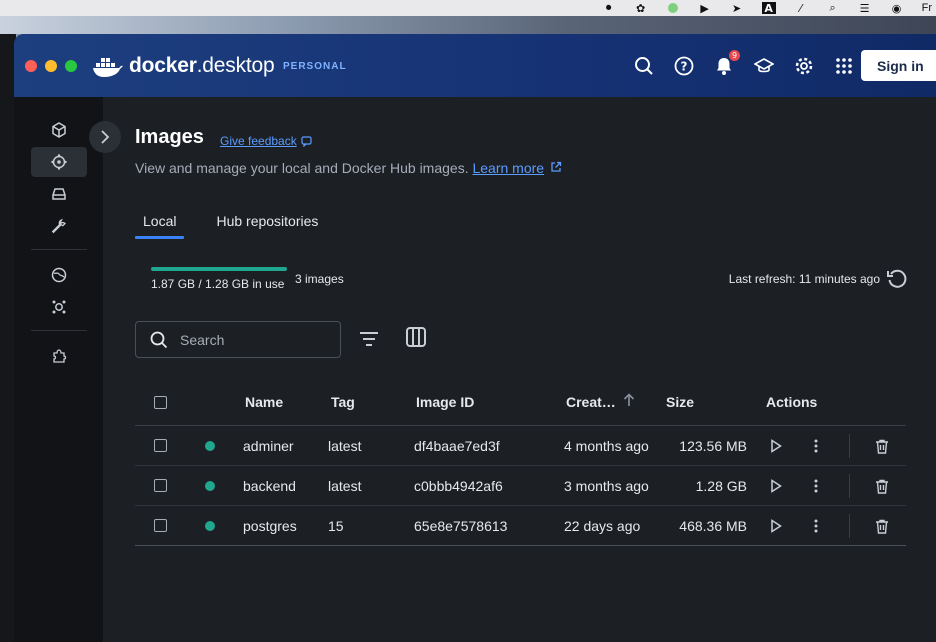  What do you see at coordinates (343, 402) in the screenshot?
I see `column-tag: Tag` at bounding box center [343, 402].